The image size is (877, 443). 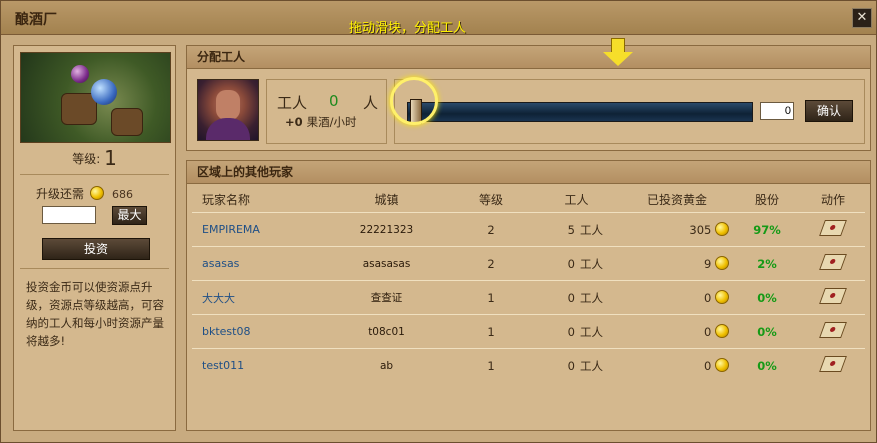 I want to click on col-level: 等级, so click(x=490, y=199).